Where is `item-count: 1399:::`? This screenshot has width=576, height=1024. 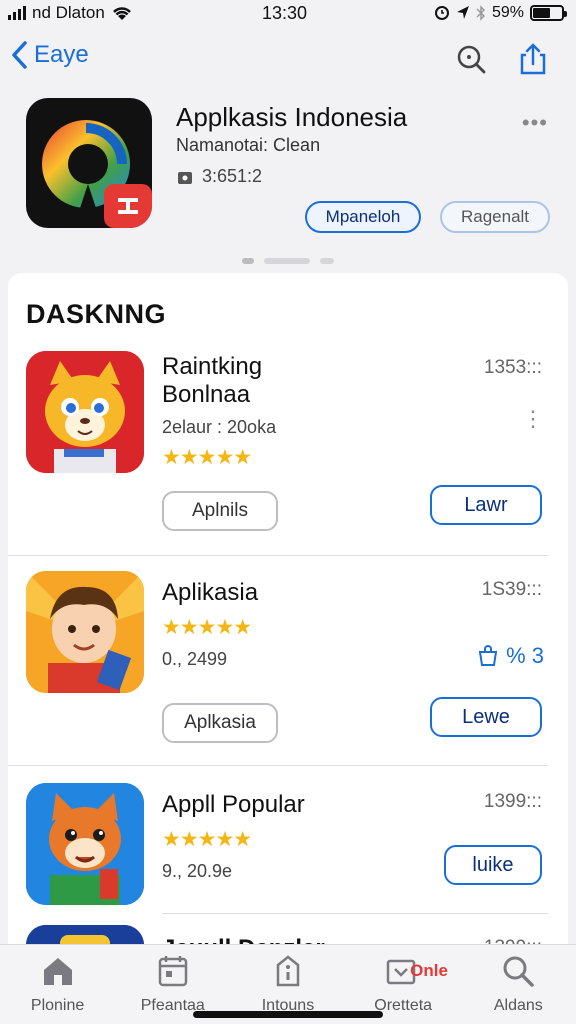
item-count: 1399::: is located at coordinates (512, 801).